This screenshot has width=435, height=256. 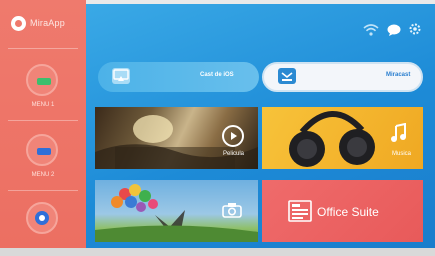 I want to click on green-pill-icon, so click(x=42, y=80).